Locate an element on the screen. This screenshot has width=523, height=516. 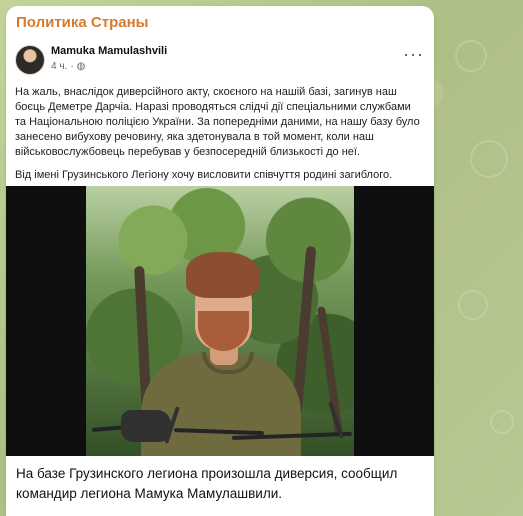
channel-name: Политика Страны is located at coordinates (82, 22).